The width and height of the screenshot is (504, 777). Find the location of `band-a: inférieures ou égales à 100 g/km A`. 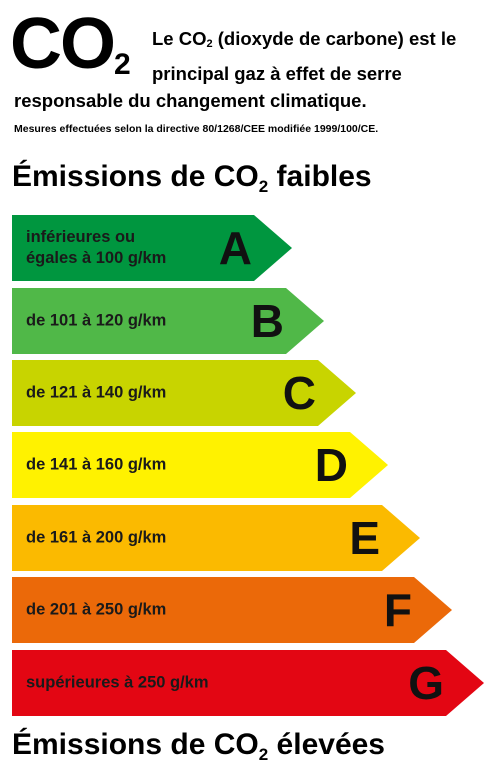

band-a: inférieures ou égales à 100 g/km A is located at coordinates (152, 248).